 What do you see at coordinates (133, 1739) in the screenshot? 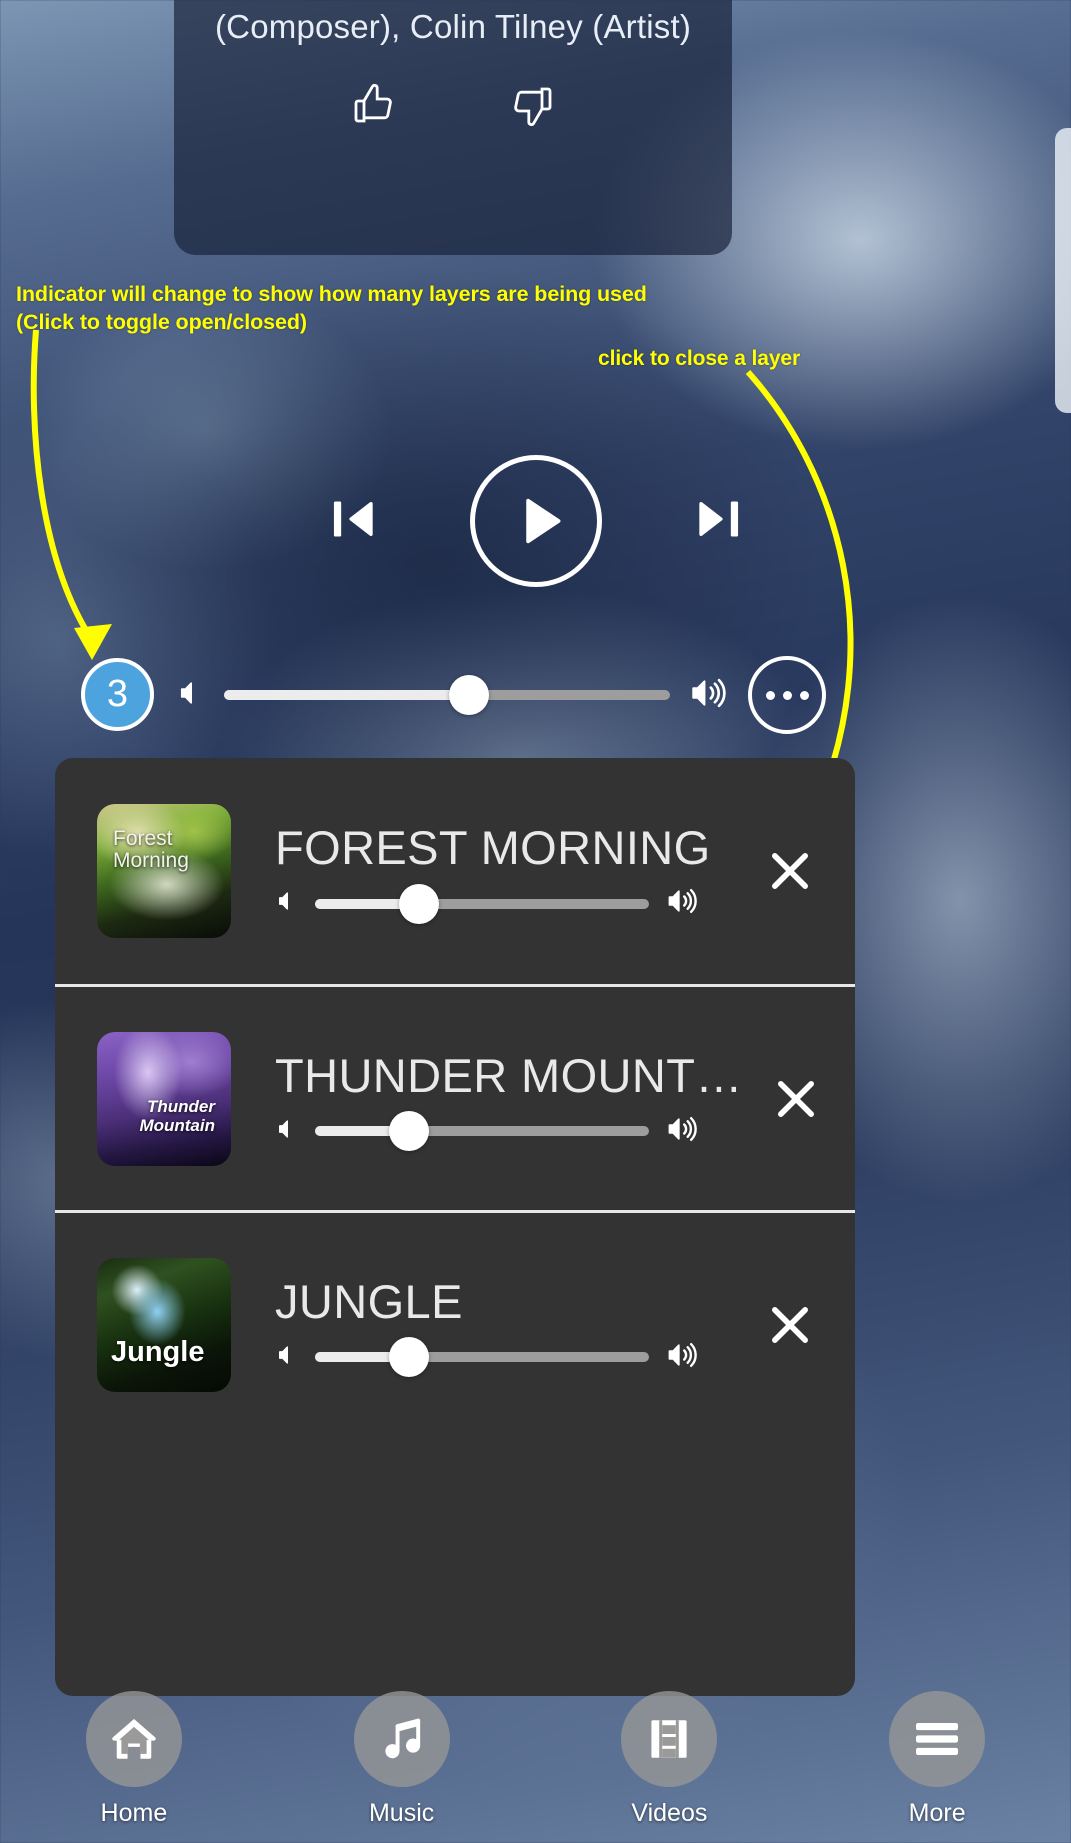
I see `home-icon` at bounding box center [133, 1739].